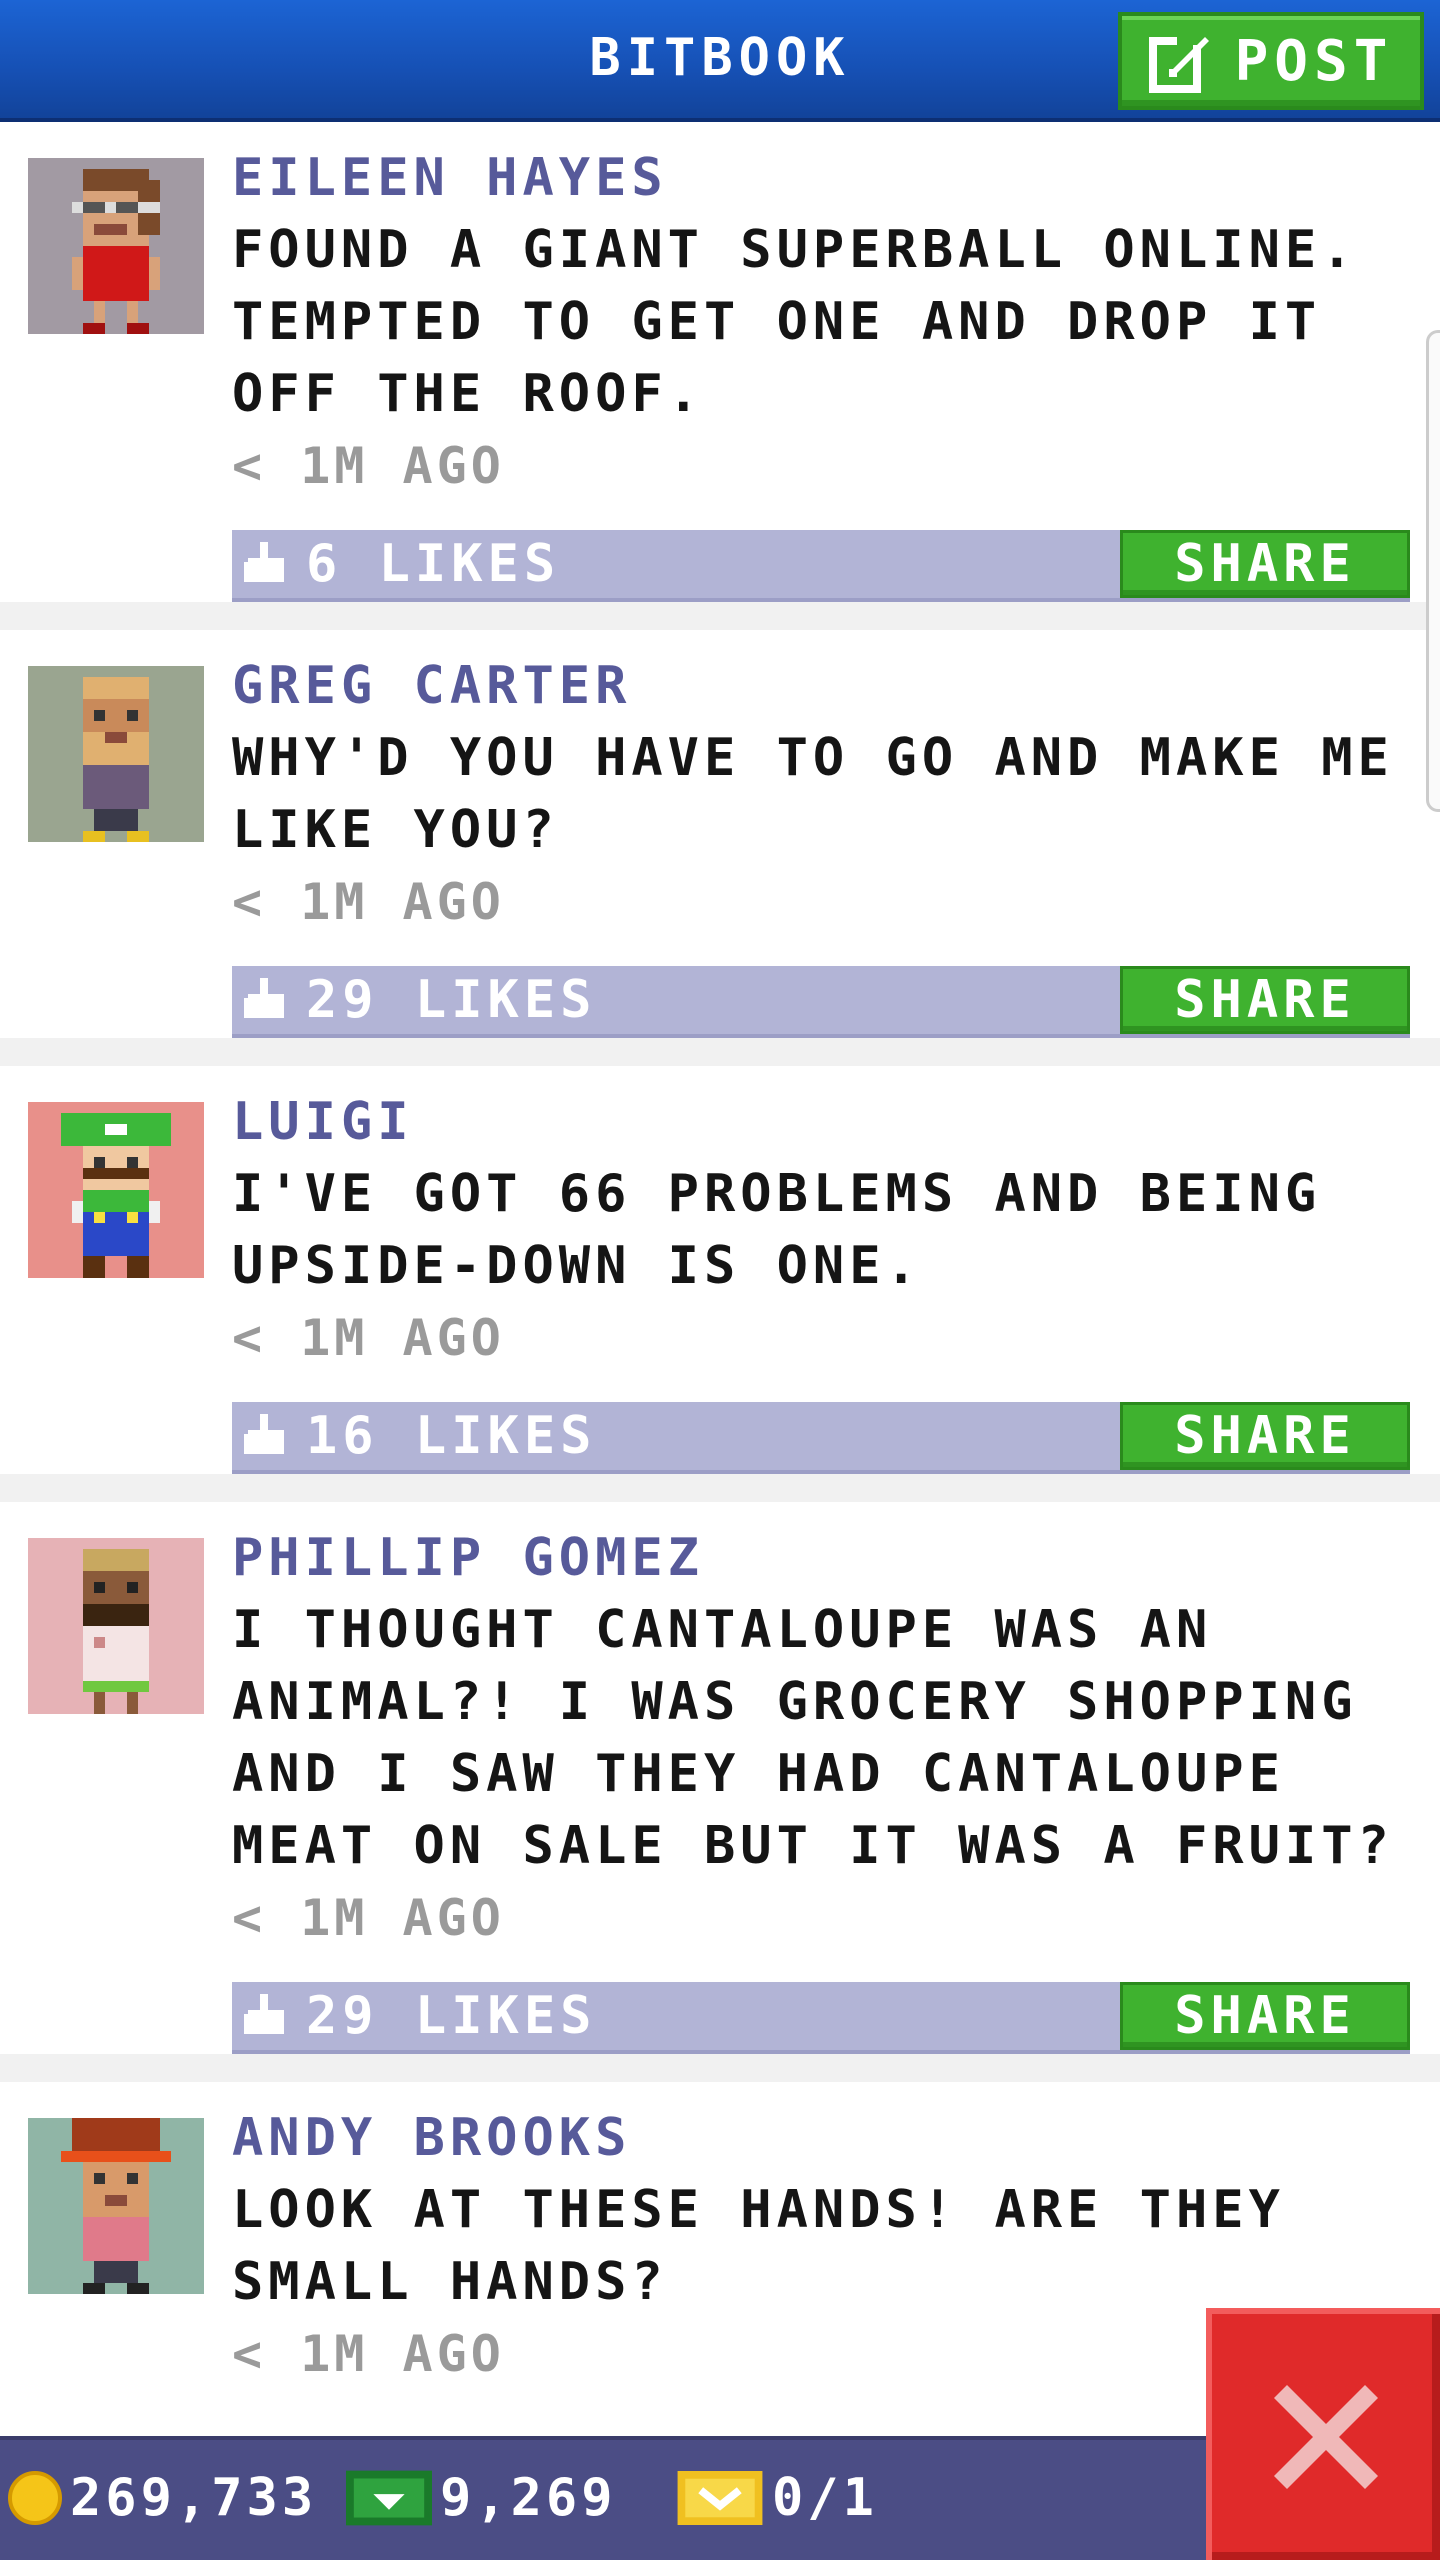  Describe the element at coordinates (35, 2498) in the screenshot. I see `coin-icon` at that location.